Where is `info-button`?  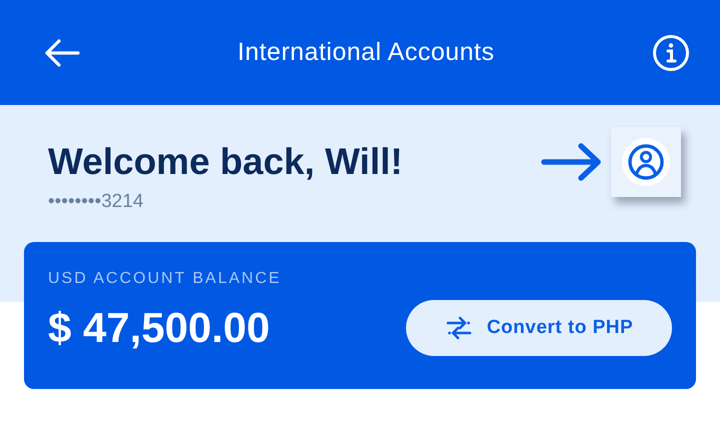 info-button is located at coordinates (671, 53).